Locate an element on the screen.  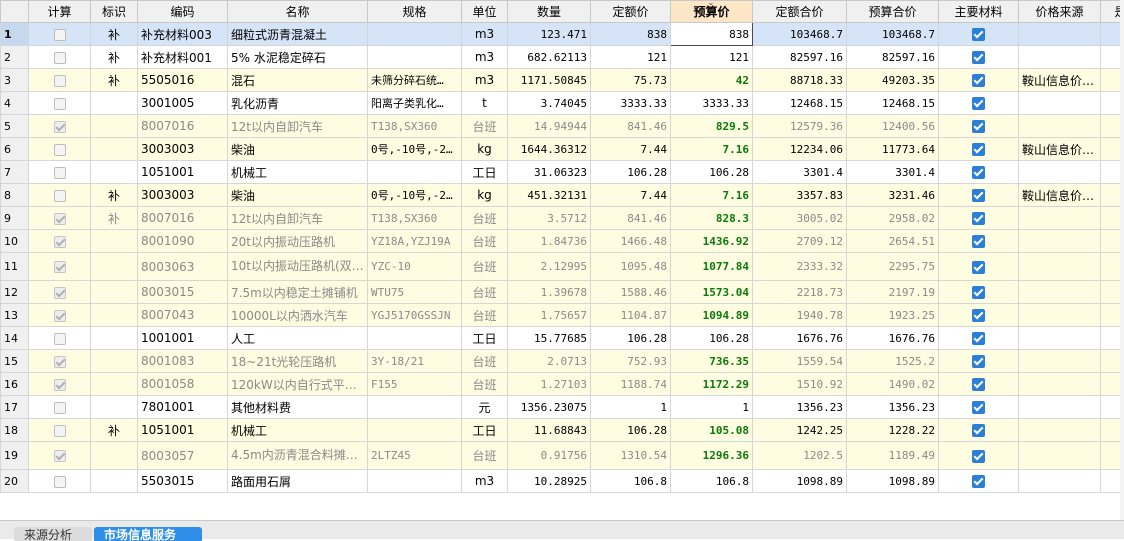
quota-price-cell: 106.8 is located at coordinates (631, 481).